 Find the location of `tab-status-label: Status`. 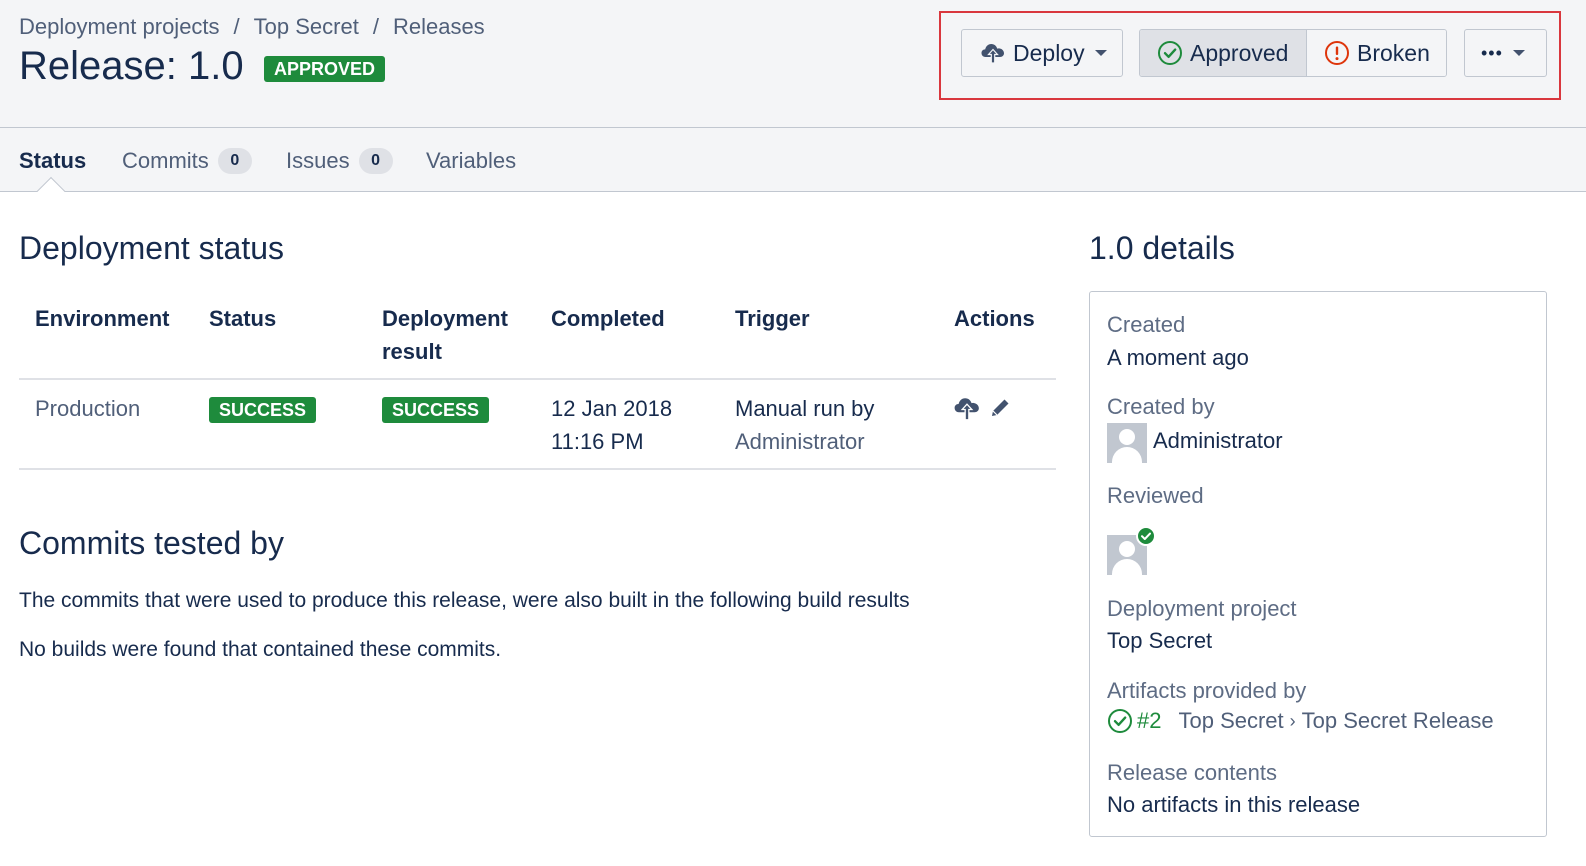

tab-status-label: Status is located at coordinates (53, 160).